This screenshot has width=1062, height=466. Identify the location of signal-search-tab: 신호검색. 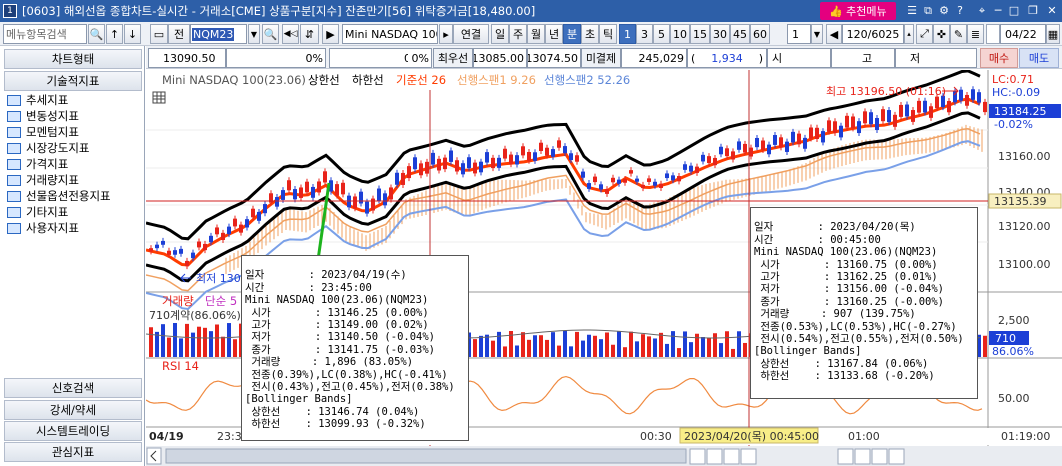
(73, 388).